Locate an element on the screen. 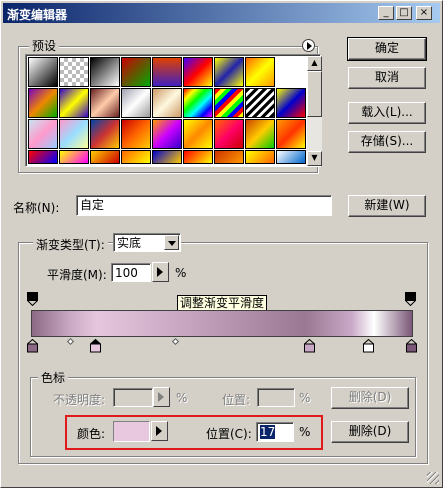 This screenshot has width=443, height=488. color-label: 颜色: is located at coordinates (91, 434).